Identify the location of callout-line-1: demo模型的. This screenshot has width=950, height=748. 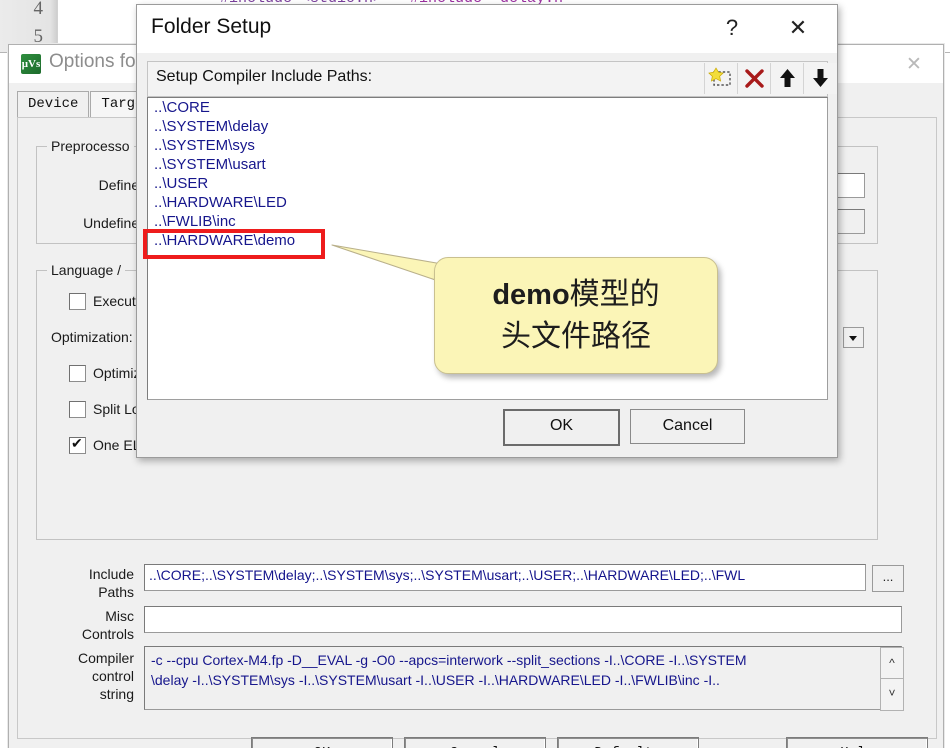
(576, 295).